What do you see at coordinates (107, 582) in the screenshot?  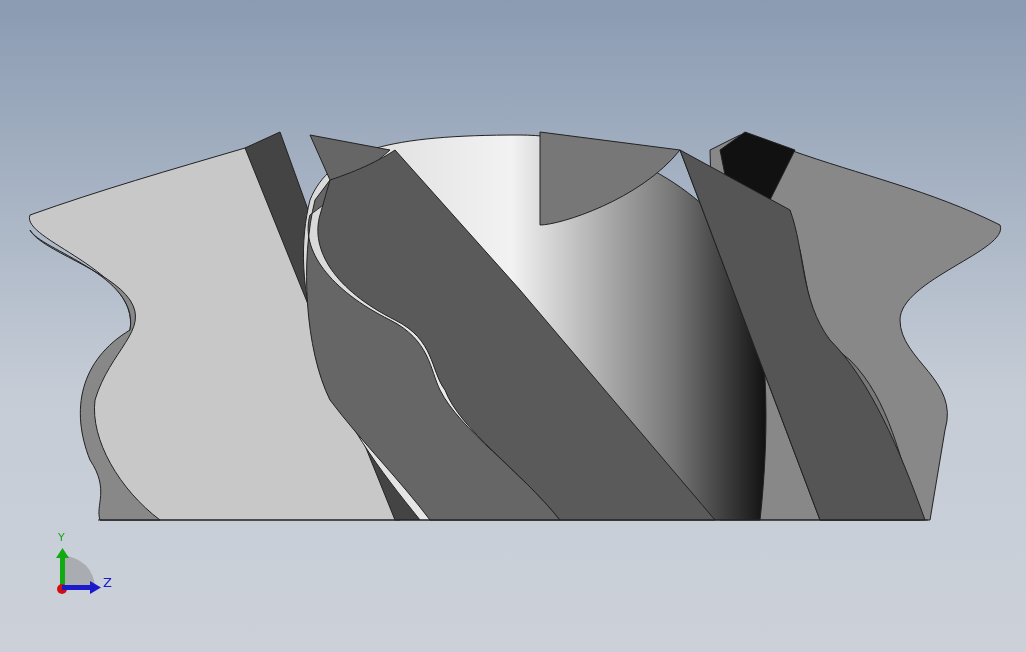 I see `z-axis-label: Z` at bounding box center [107, 582].